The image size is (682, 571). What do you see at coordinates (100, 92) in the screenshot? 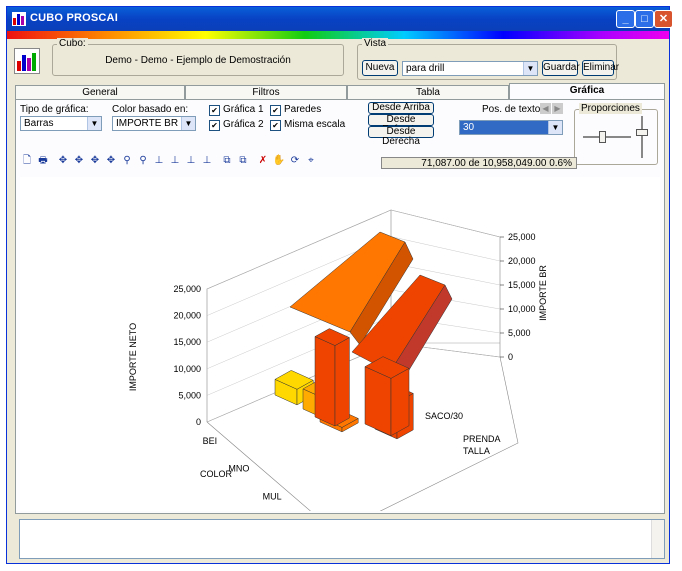
I see `tab-general: General` at bounding box center [100, 92].